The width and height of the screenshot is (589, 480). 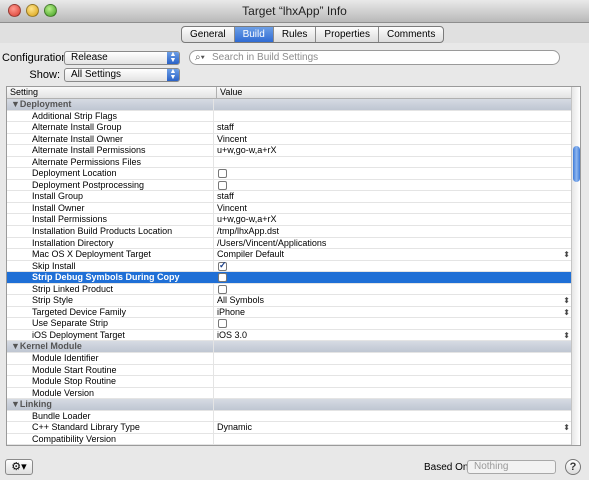 What do you see at coordinates (290, 266) in the screenshot?
I see `table-row: Skip Install` at bounding box center [290, 266].